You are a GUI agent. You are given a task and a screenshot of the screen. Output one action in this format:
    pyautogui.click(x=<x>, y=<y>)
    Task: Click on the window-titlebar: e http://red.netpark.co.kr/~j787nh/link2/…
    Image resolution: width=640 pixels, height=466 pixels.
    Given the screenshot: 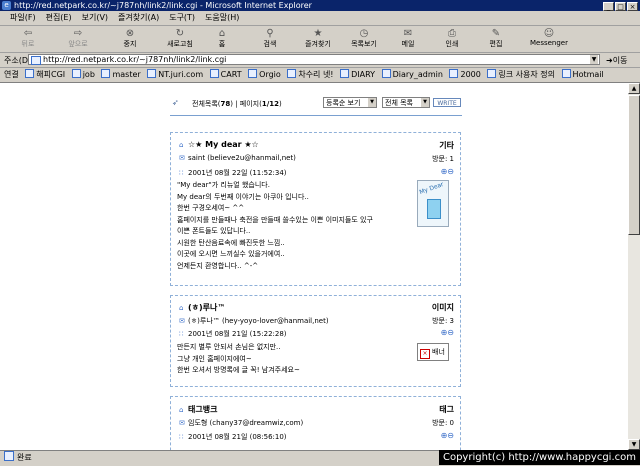 What is the action you would take?
    pyautogui.click(x=320, y=5)
    